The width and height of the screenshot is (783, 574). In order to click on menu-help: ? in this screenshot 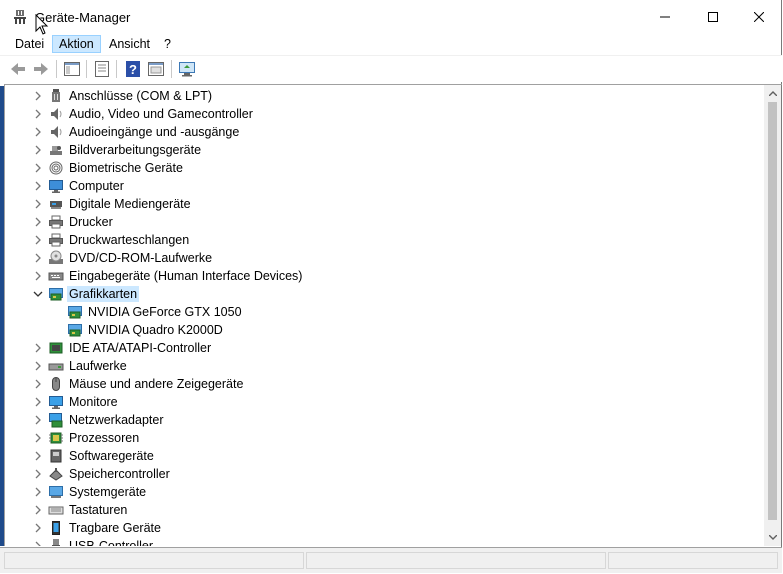, I will do `click(167, 44)`.